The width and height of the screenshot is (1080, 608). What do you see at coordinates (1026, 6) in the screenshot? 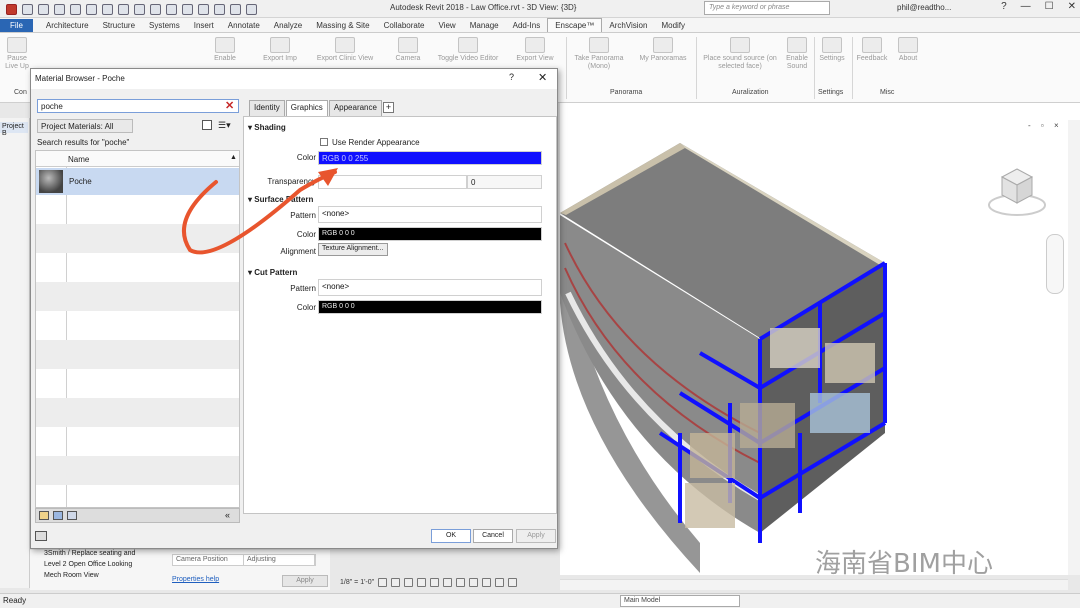
I see `minimize-icon: —` at bounding box center [1026, 6].